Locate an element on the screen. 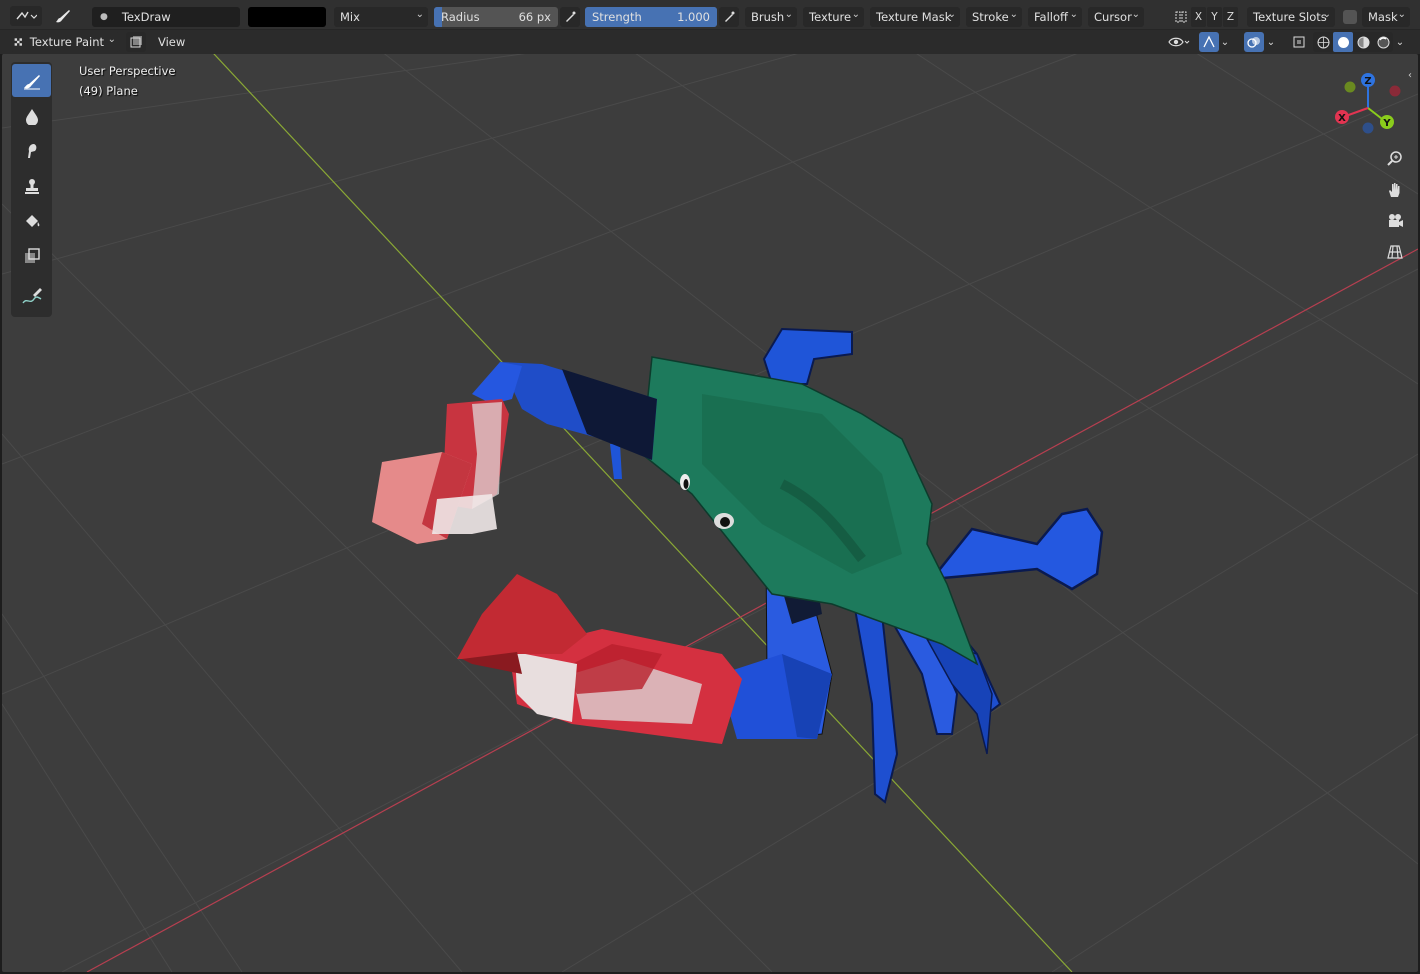 The width and height of the screenshot is (1420, 974). smear-icon is located at coordinates (31, 150).